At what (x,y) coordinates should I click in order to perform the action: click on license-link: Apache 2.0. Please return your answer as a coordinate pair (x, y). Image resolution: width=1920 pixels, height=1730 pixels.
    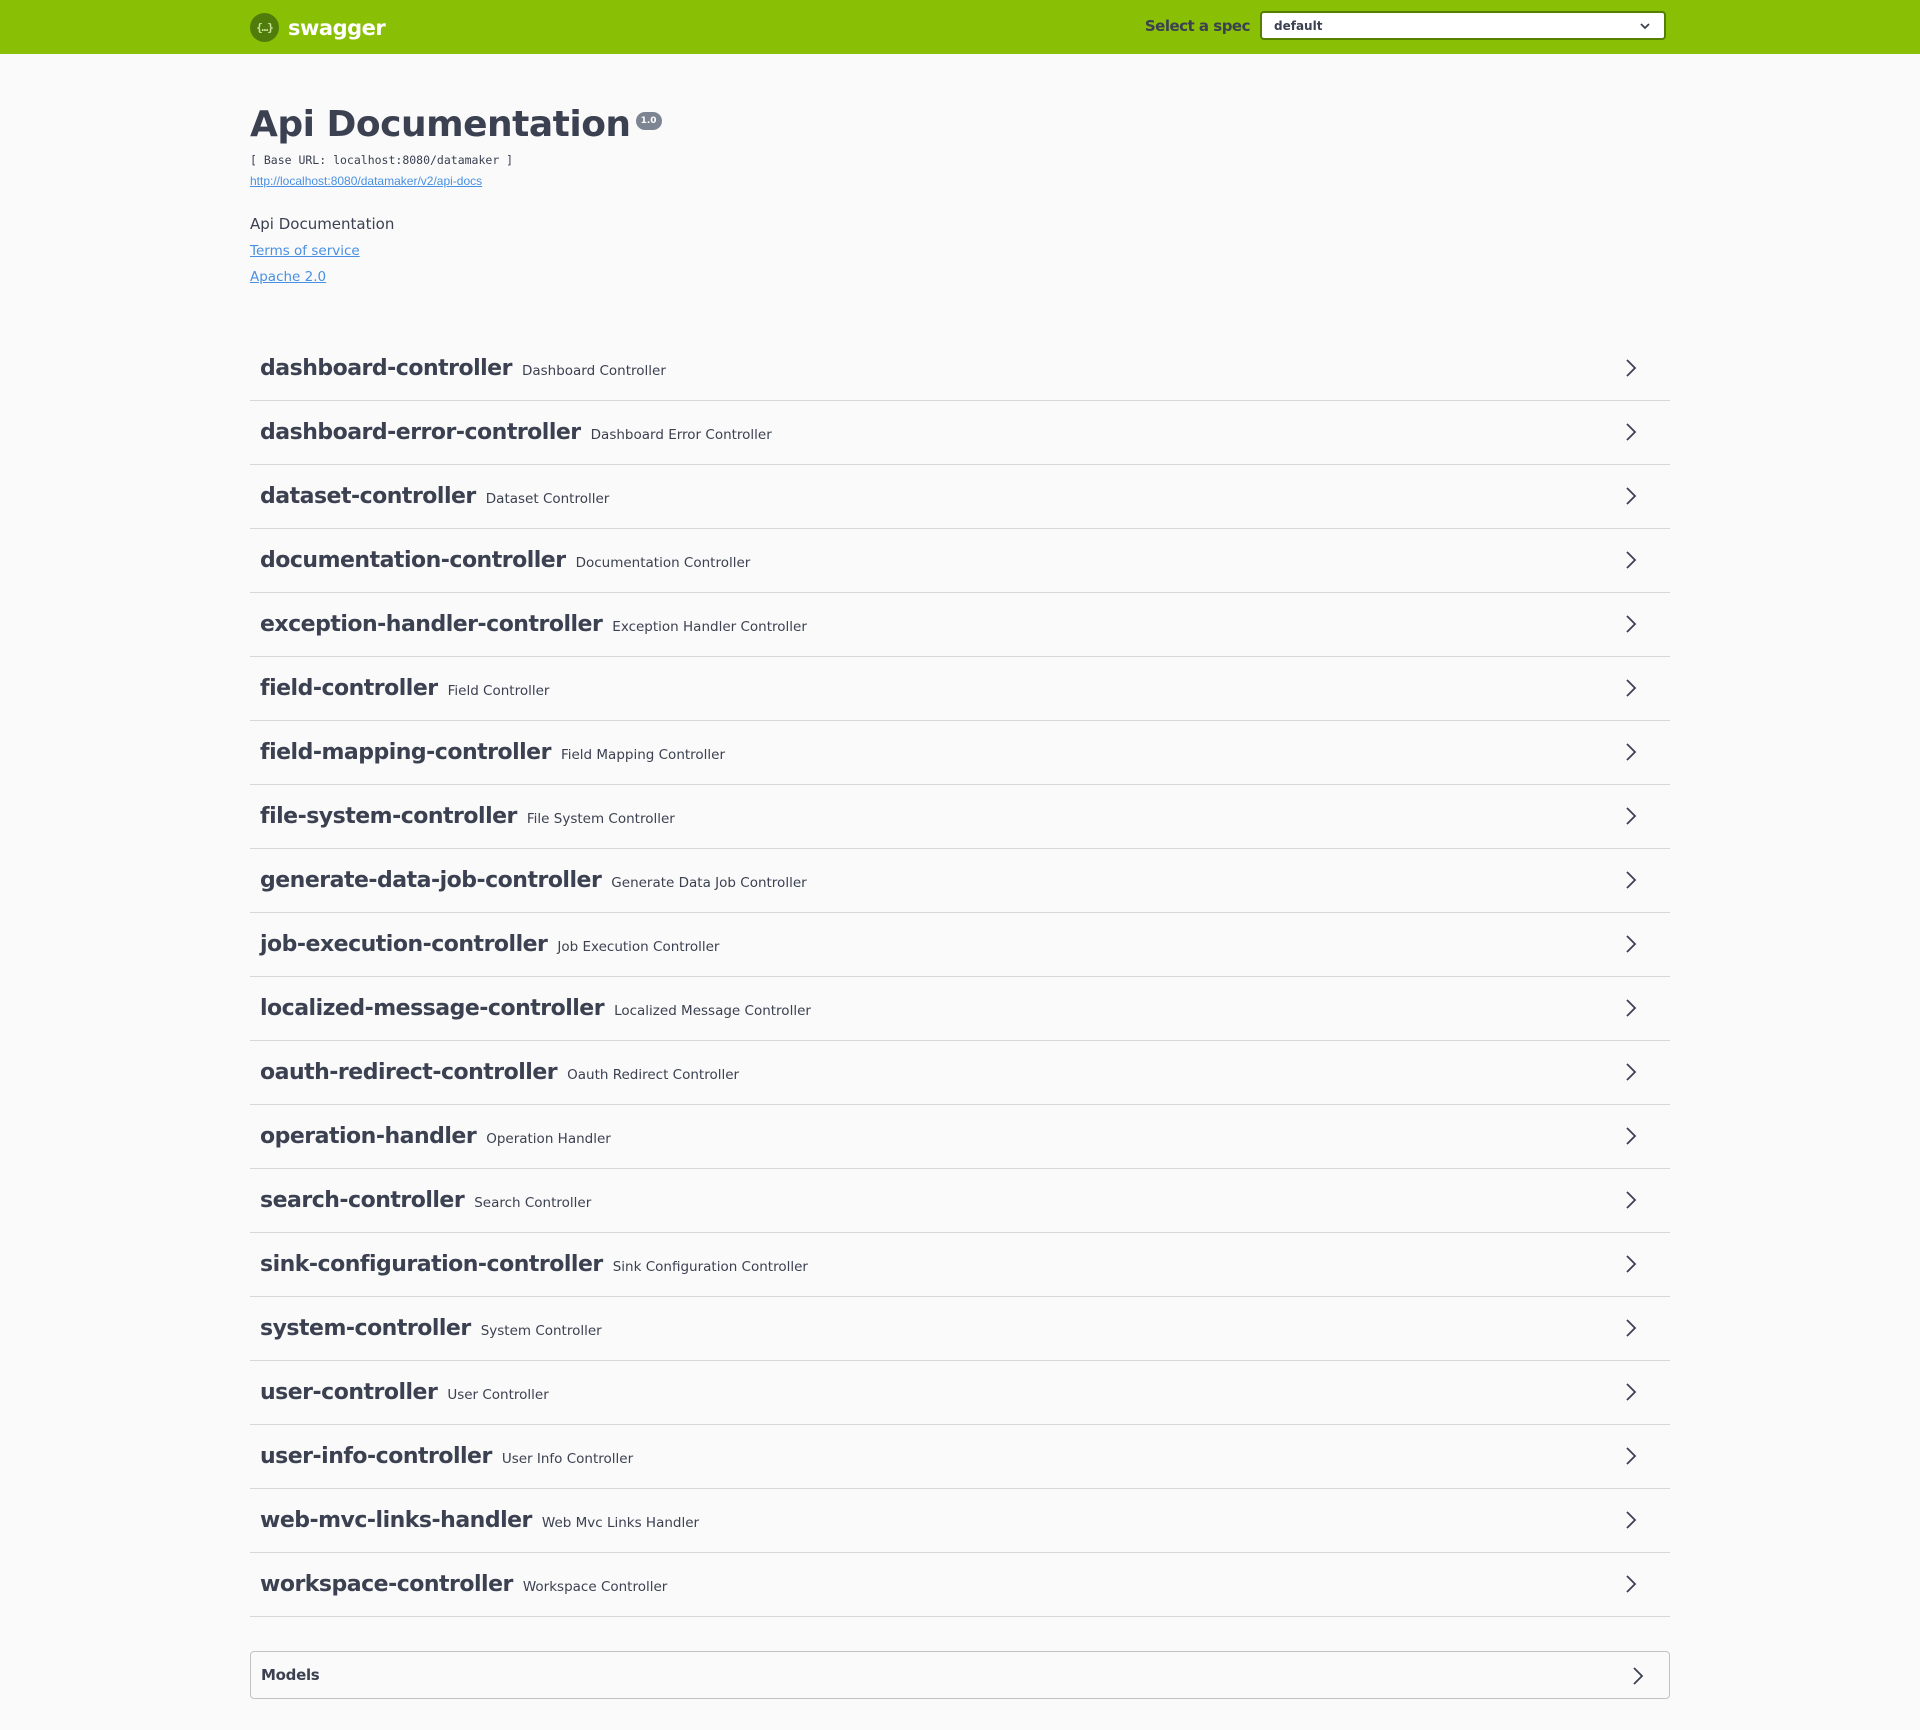
    Looking at the image, I should click on (960, 277).